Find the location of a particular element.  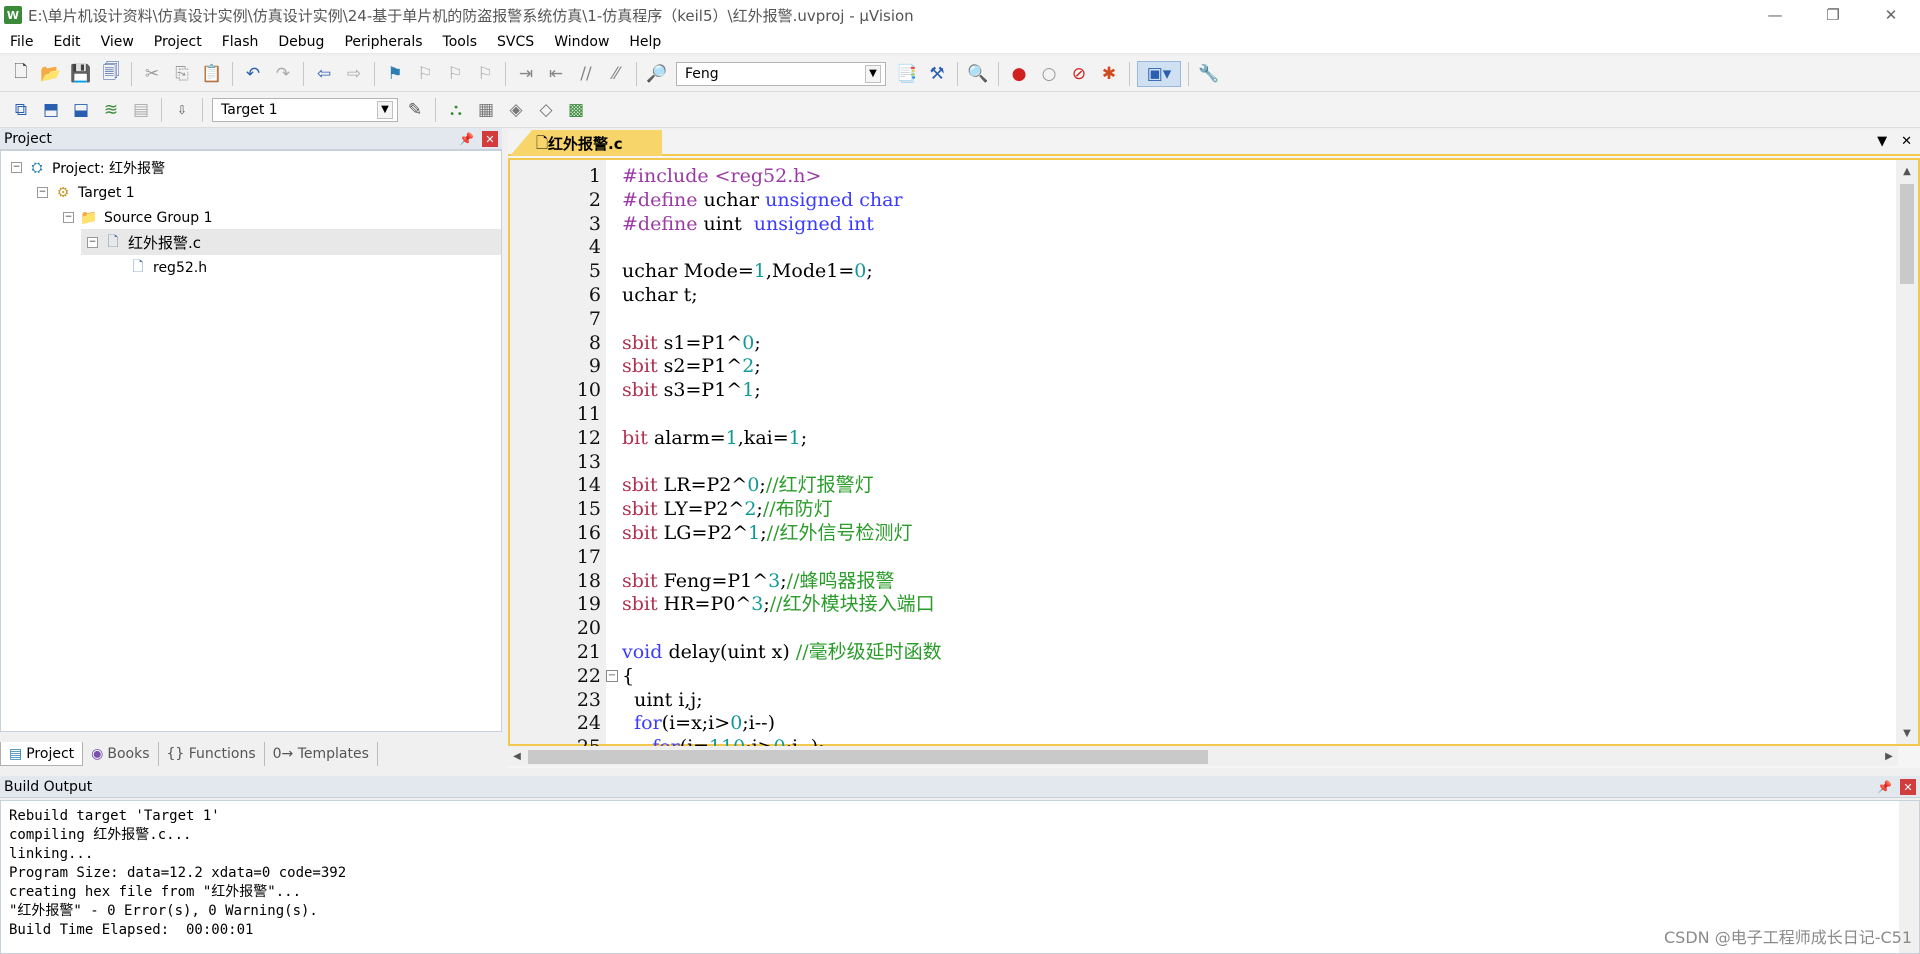

insert-breakpoint-icon: ● is located at coordinates (1019, 74).